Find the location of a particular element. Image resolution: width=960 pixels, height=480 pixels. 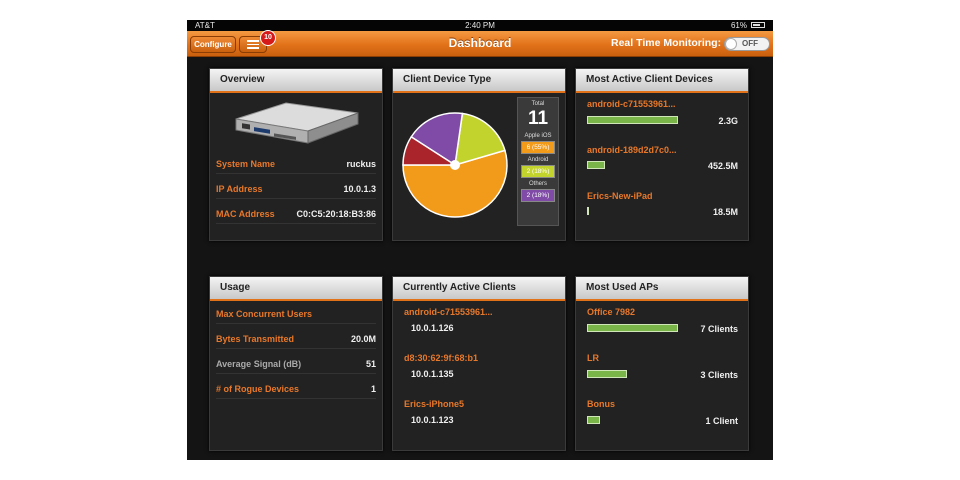

usage-title: Usage is located at coordinates (296, 289).